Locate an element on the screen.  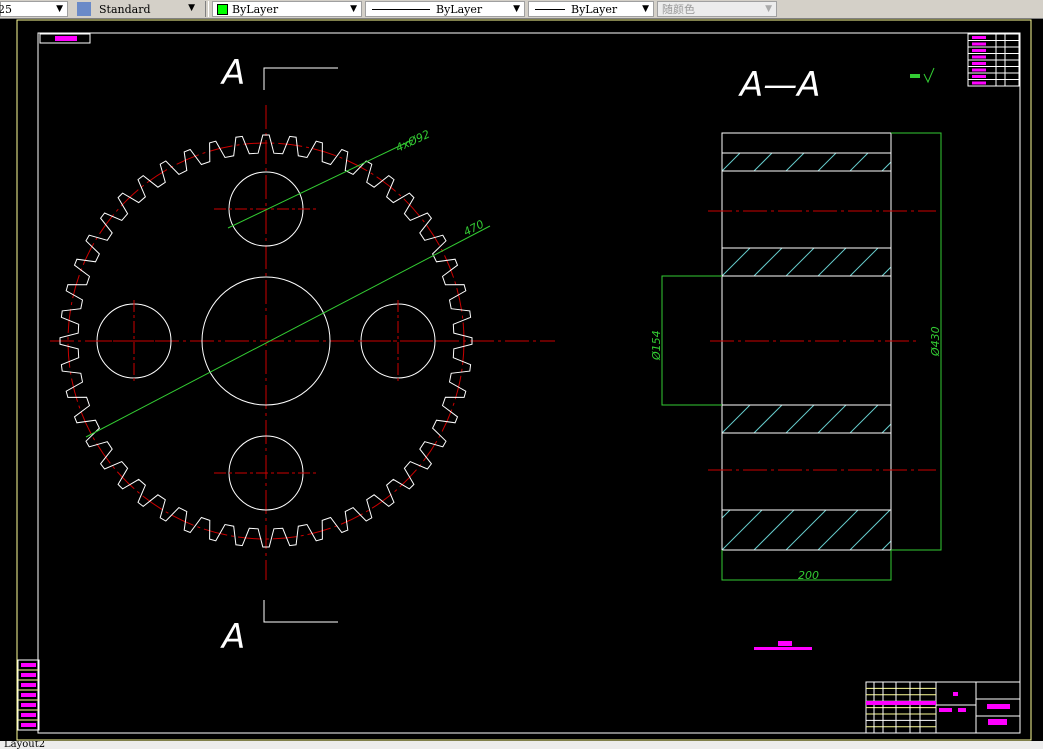
linetype-value: ByLayer is located at coordinates (459, 9).